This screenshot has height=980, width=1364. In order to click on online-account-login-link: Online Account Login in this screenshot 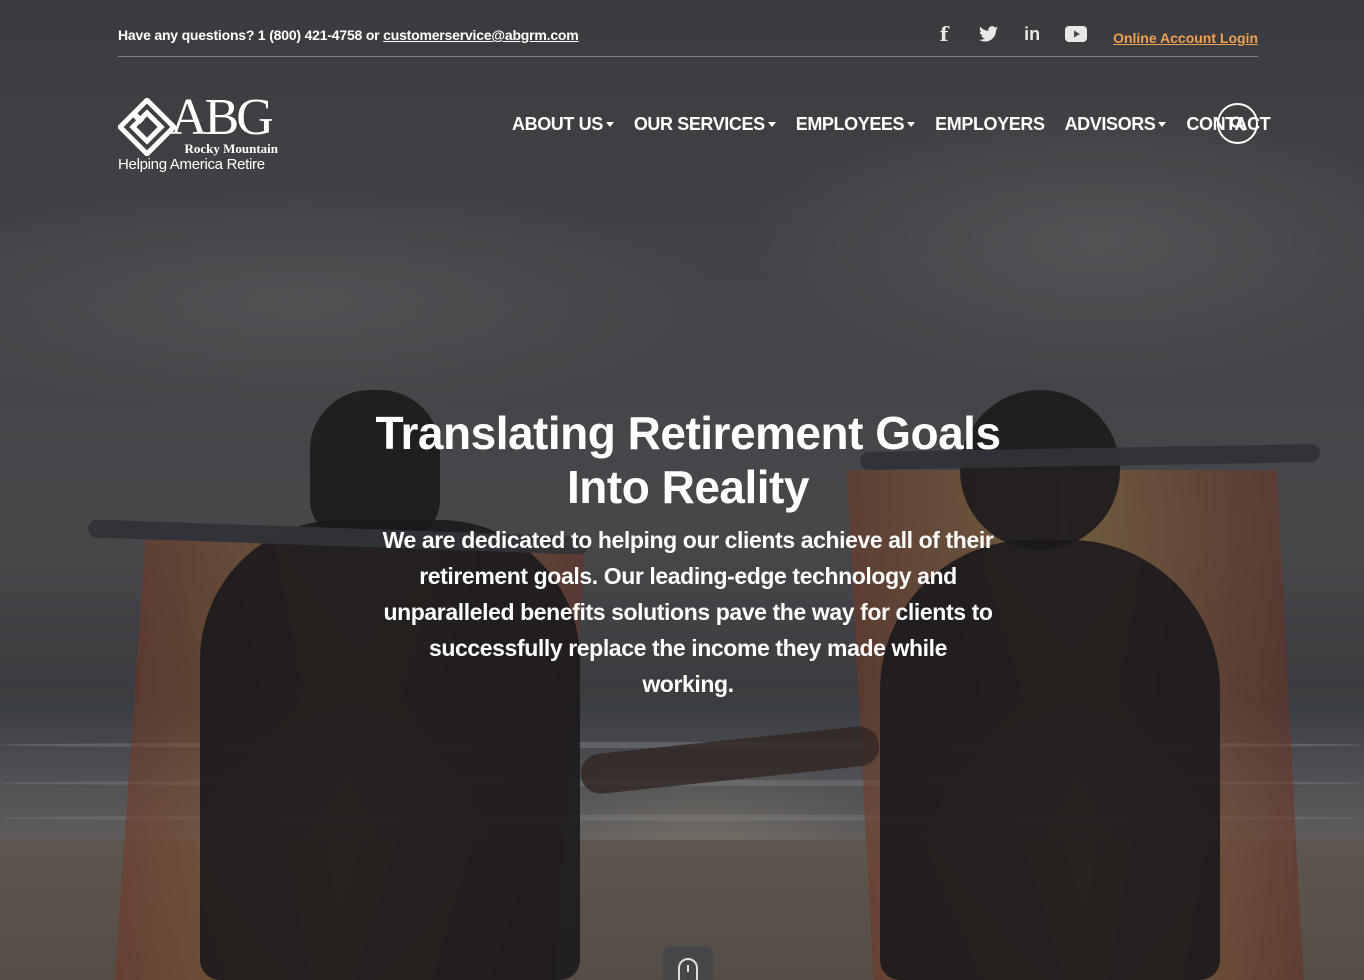, I will do `click(1185, 34)`.